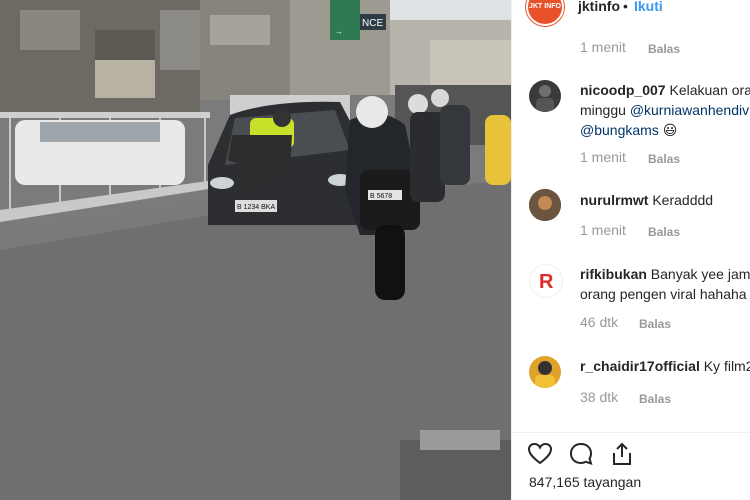 This screenshot has width=750, height=500. What do you see at coordinates (623, 90) in the screenshot?
I see `comment-username: nicoodp_007` at bounding box center [623, 90].